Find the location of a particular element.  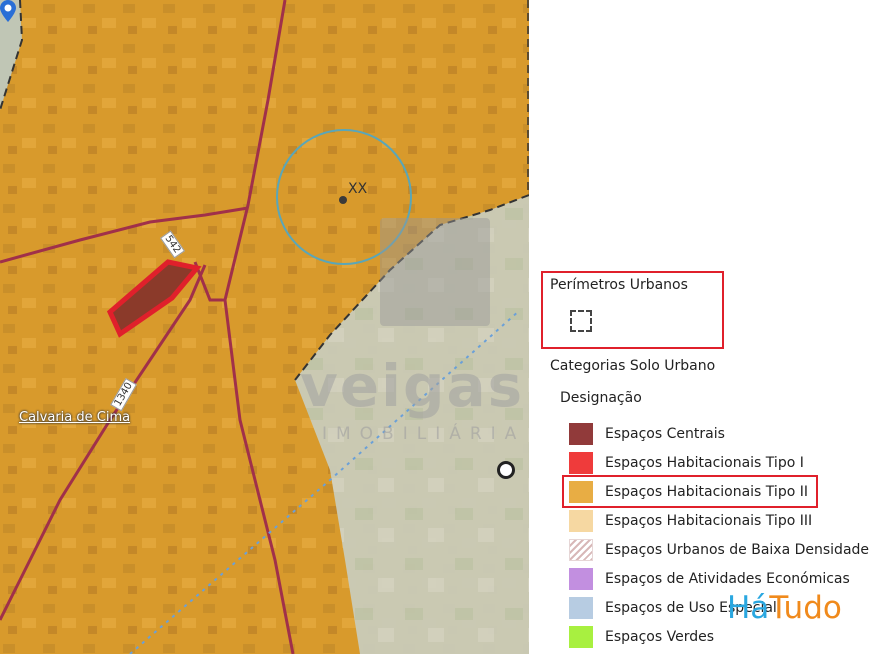

swatch-atividades-economicas is located at coordinates (581, 579).